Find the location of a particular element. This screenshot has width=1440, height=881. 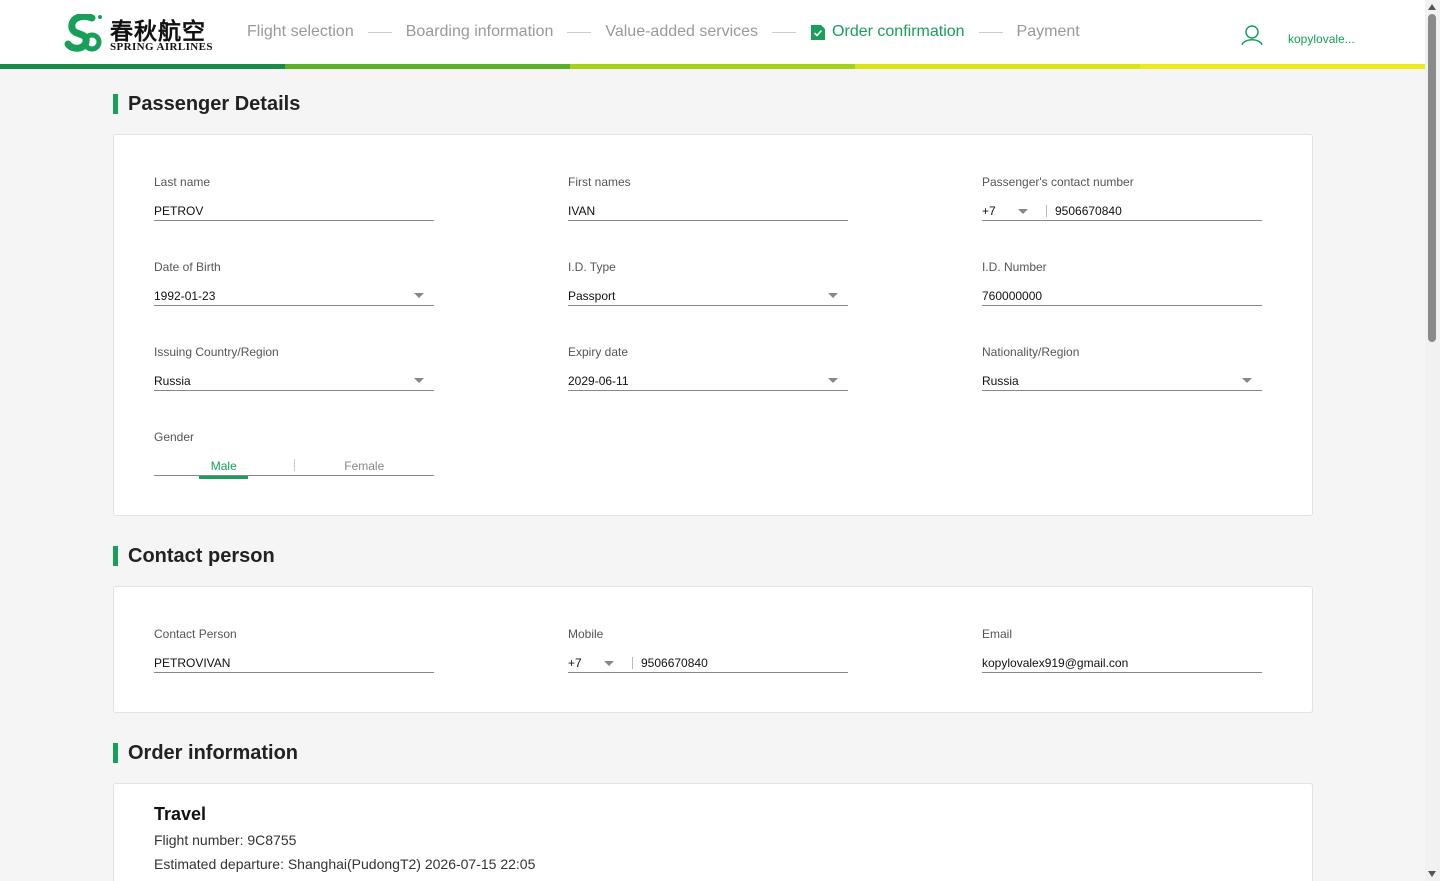

mobile-number-input: 9506670840 is located at coordinates (744, 661).